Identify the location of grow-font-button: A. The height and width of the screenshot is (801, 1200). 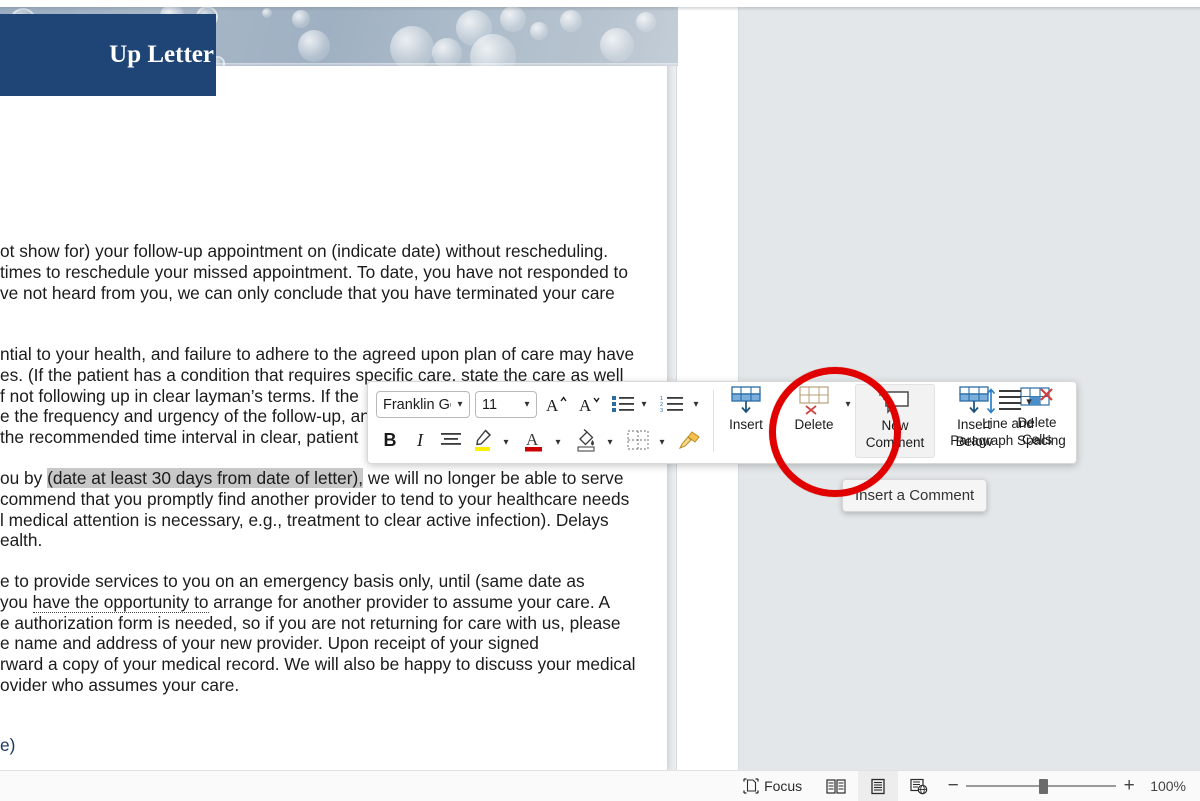
(556, 404).